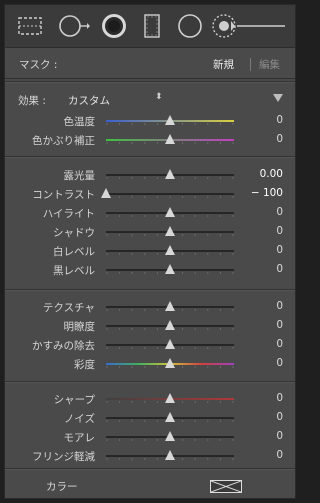  Describe the element at coordinates (170, 325) in the screenshot. I see `clarity-slider-thumb` at that location.